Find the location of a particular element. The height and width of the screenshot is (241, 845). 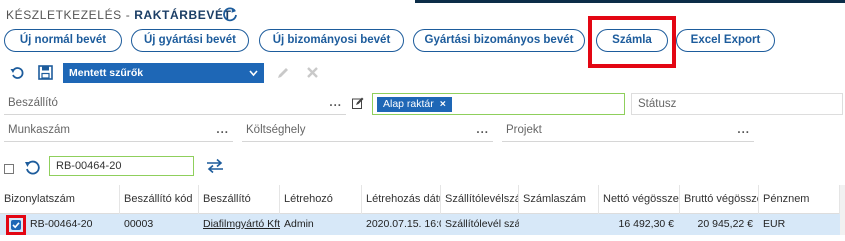

refresh-icon is located at coordinates (230, 14).